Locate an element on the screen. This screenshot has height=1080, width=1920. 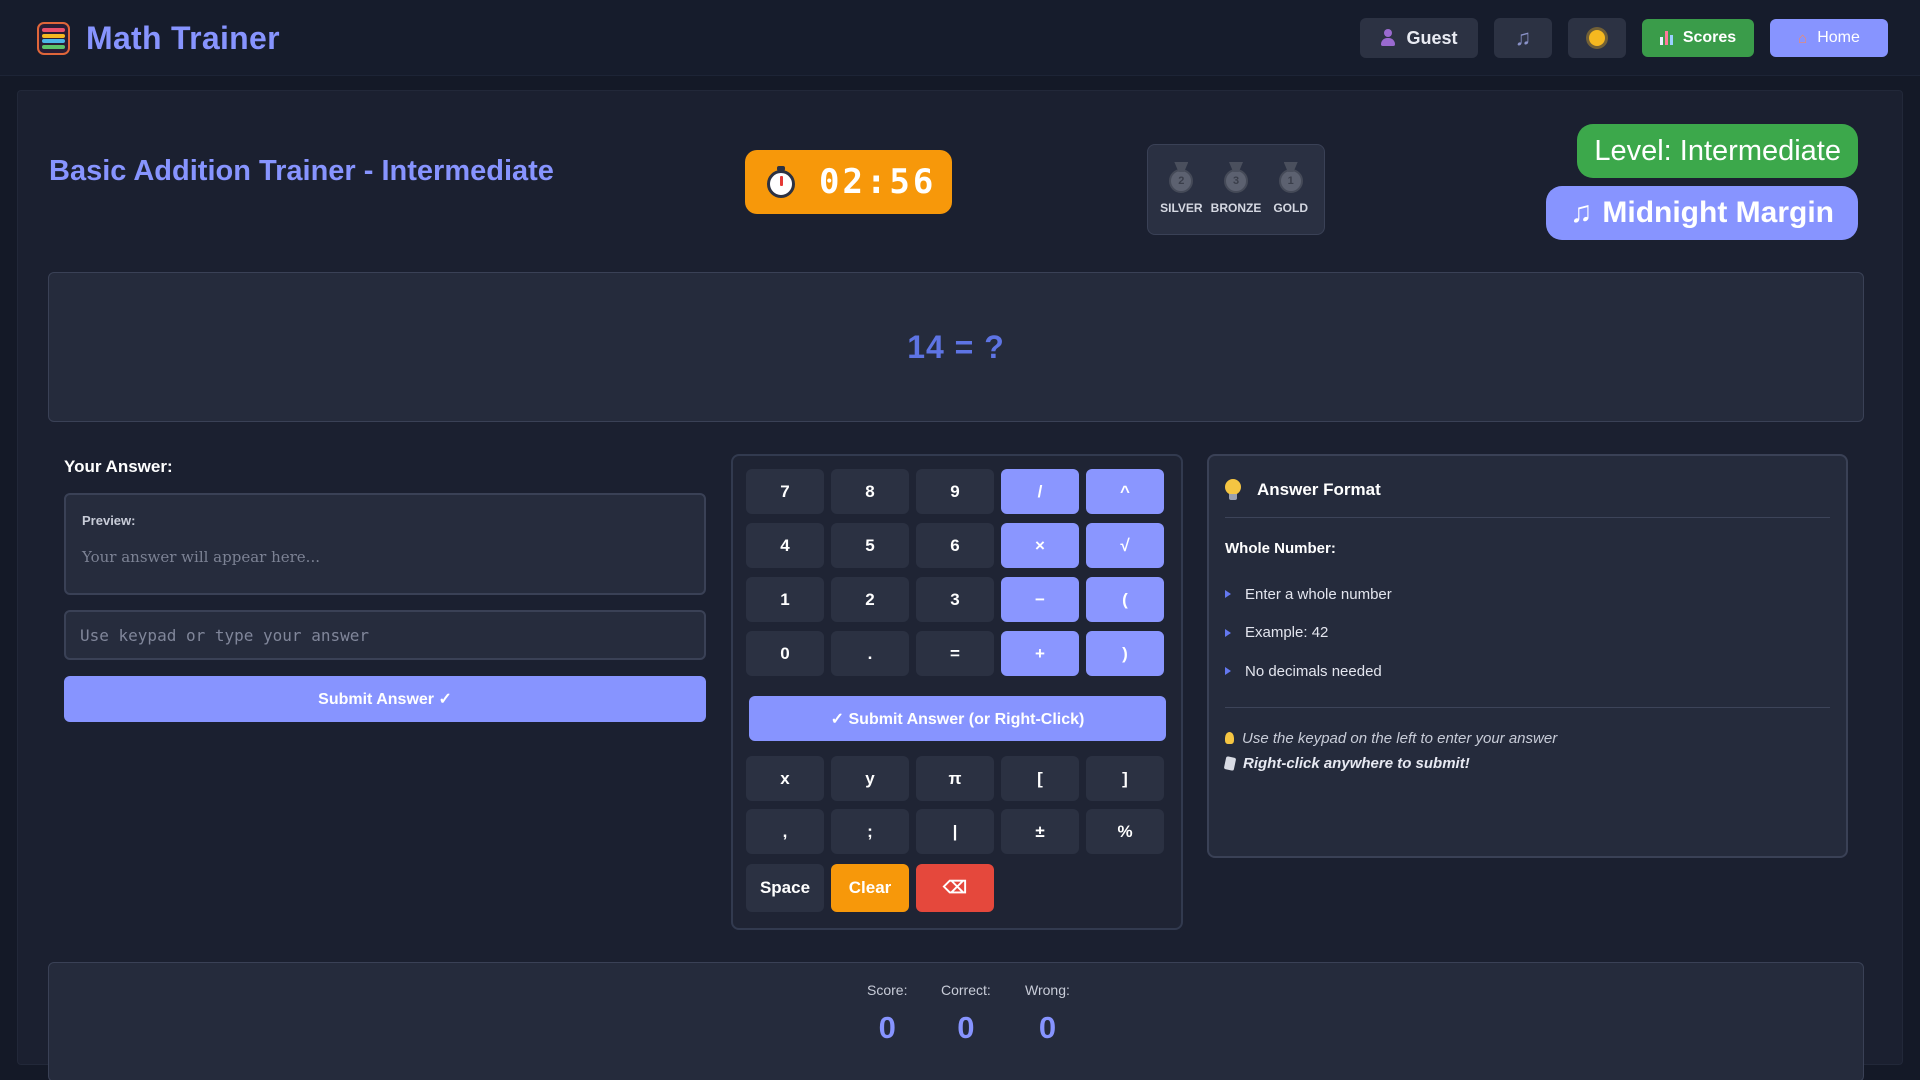
key-pipe: | is located at coordinates (955, 831).